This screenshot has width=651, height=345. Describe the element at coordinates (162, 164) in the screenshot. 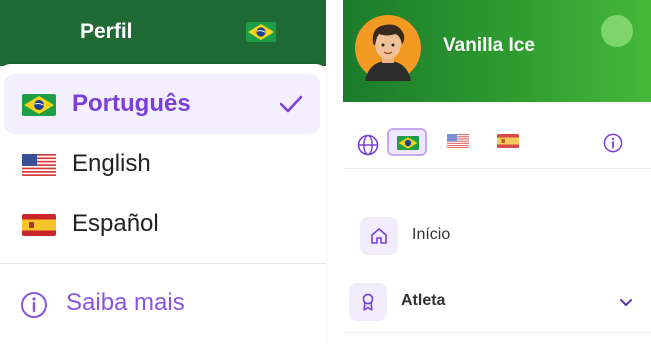

I see `language-option-english: English` at that location.